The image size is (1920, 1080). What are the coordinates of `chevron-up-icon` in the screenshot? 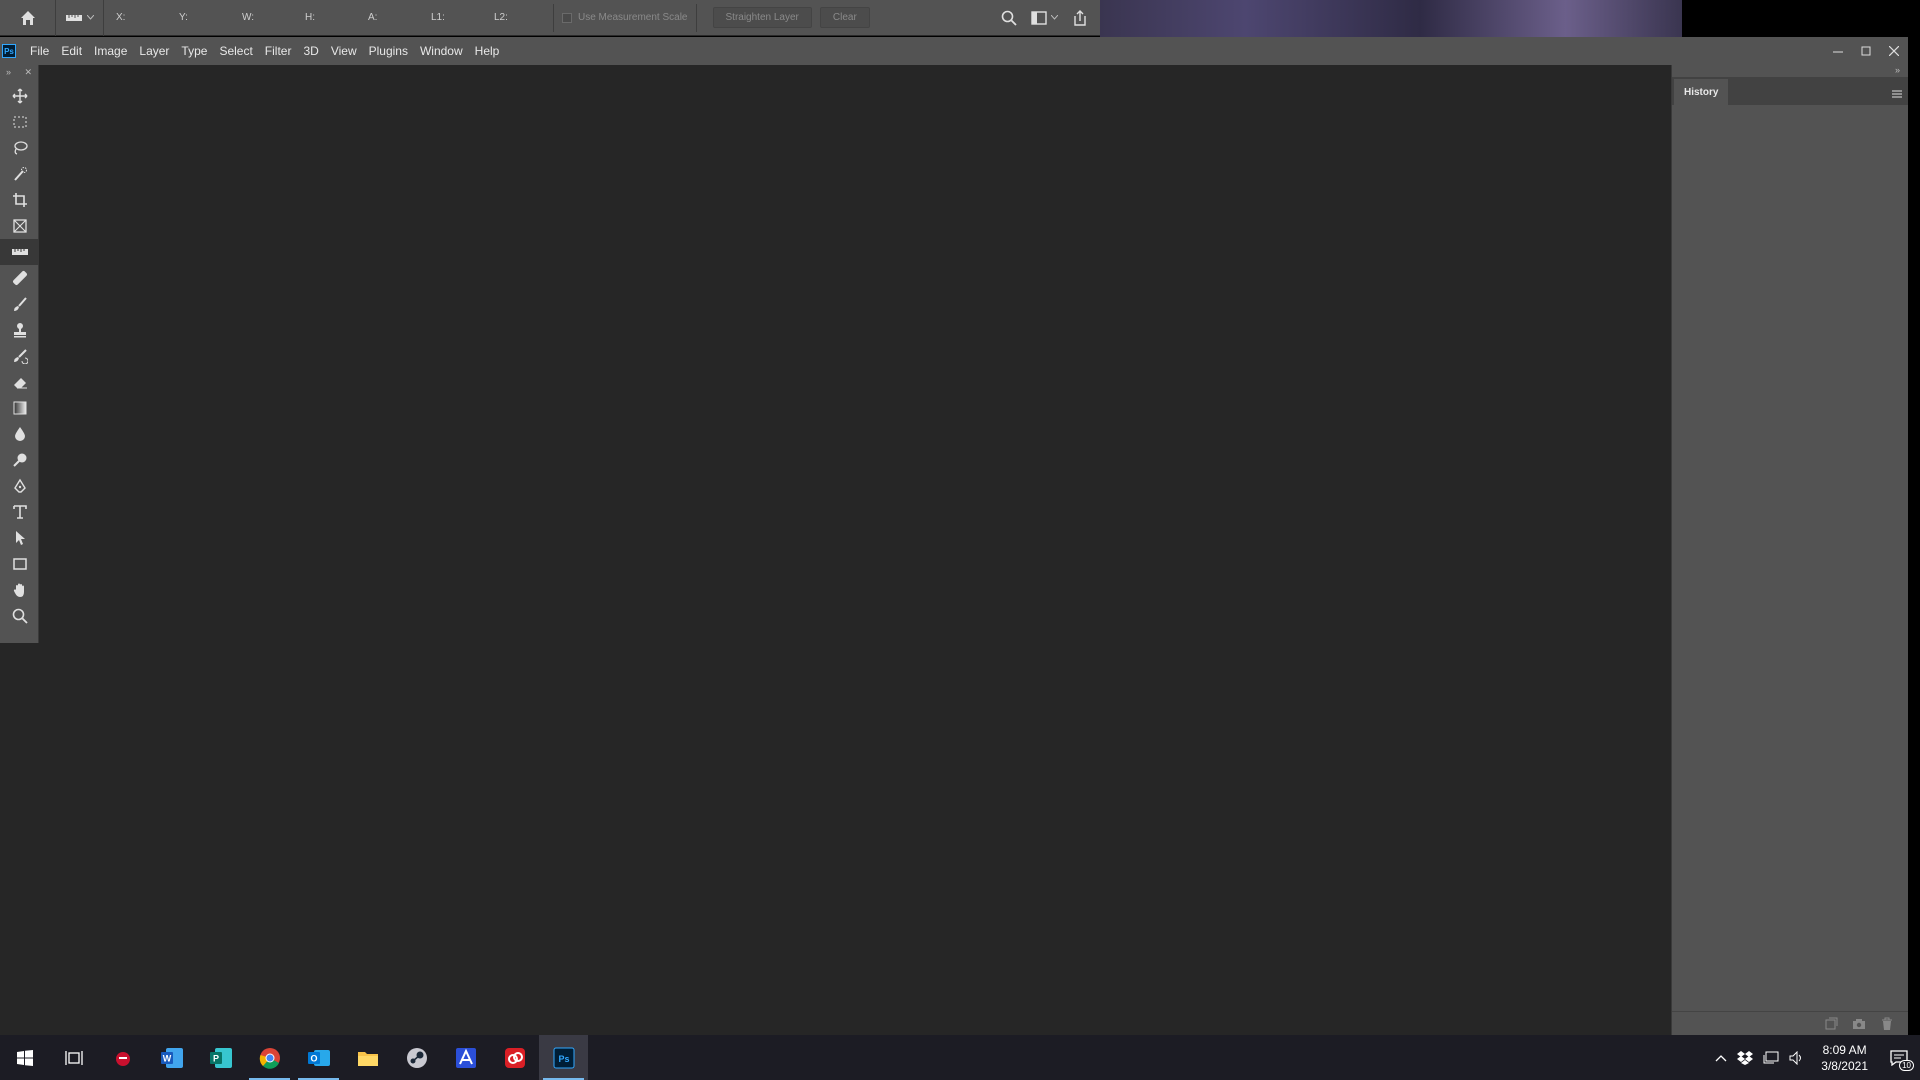 It's located at (1721, 1058).